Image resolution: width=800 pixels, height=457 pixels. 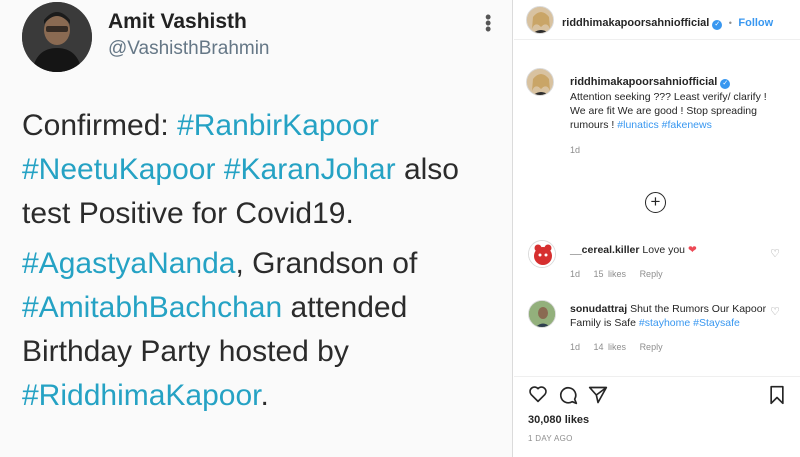 What do you see at coordinates (635, 23) in the screenshot?
I see `poster-username: riddhimakapoorsahniofficial` at bounding box center [635, 23].